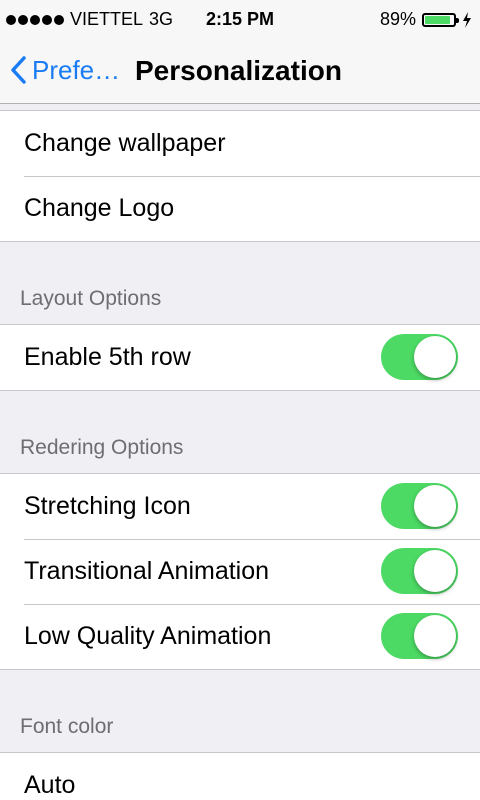 This screenshot has height=800, width=480. Describe the element at coordinates (107, 357) in the screenshot. I see `enable-5th-row-label: Enable 5th row` at that location.